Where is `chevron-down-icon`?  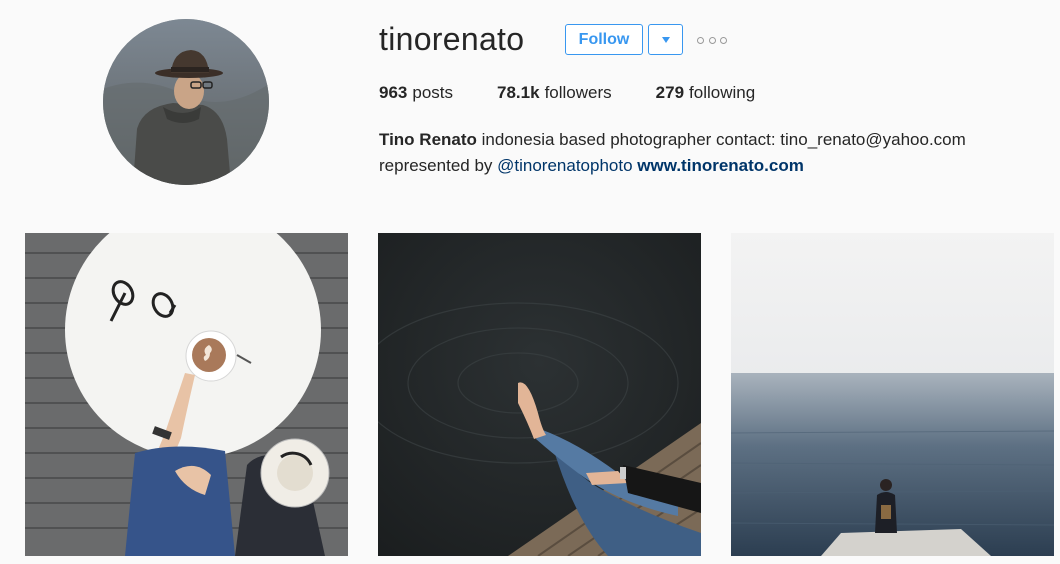 chevron-down-icon is located at coordinates (665, 39).